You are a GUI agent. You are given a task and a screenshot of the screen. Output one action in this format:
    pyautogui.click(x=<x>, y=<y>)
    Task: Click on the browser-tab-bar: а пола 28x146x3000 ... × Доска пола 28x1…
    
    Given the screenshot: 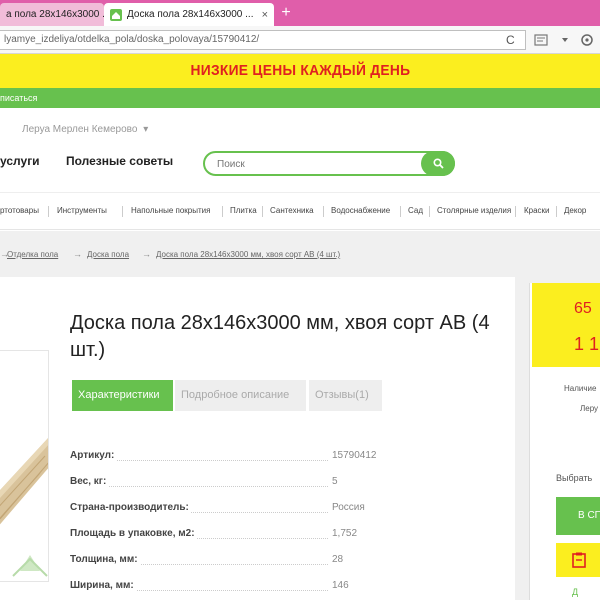 What is the action you would take?
    pyautogui.click(x=300, y=13)
    